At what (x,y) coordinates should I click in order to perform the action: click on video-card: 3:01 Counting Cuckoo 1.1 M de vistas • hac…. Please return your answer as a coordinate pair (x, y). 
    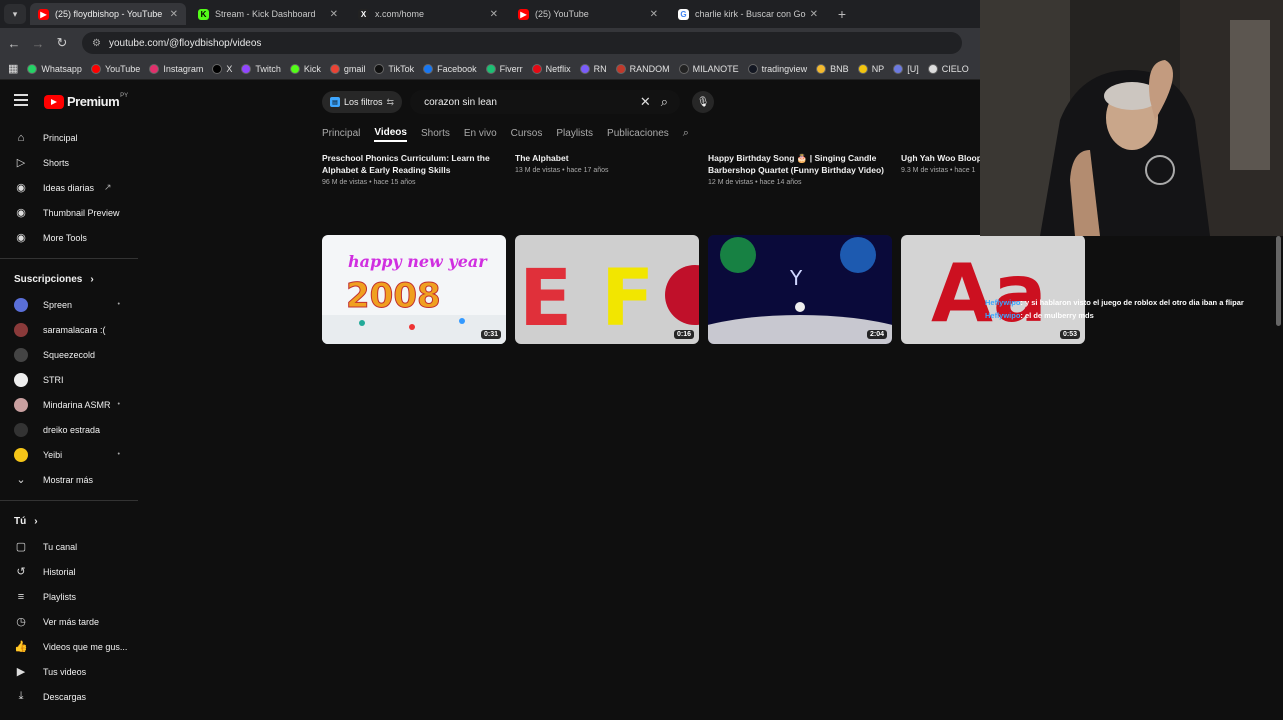
    Looking at the image, I should click on (993, 467).